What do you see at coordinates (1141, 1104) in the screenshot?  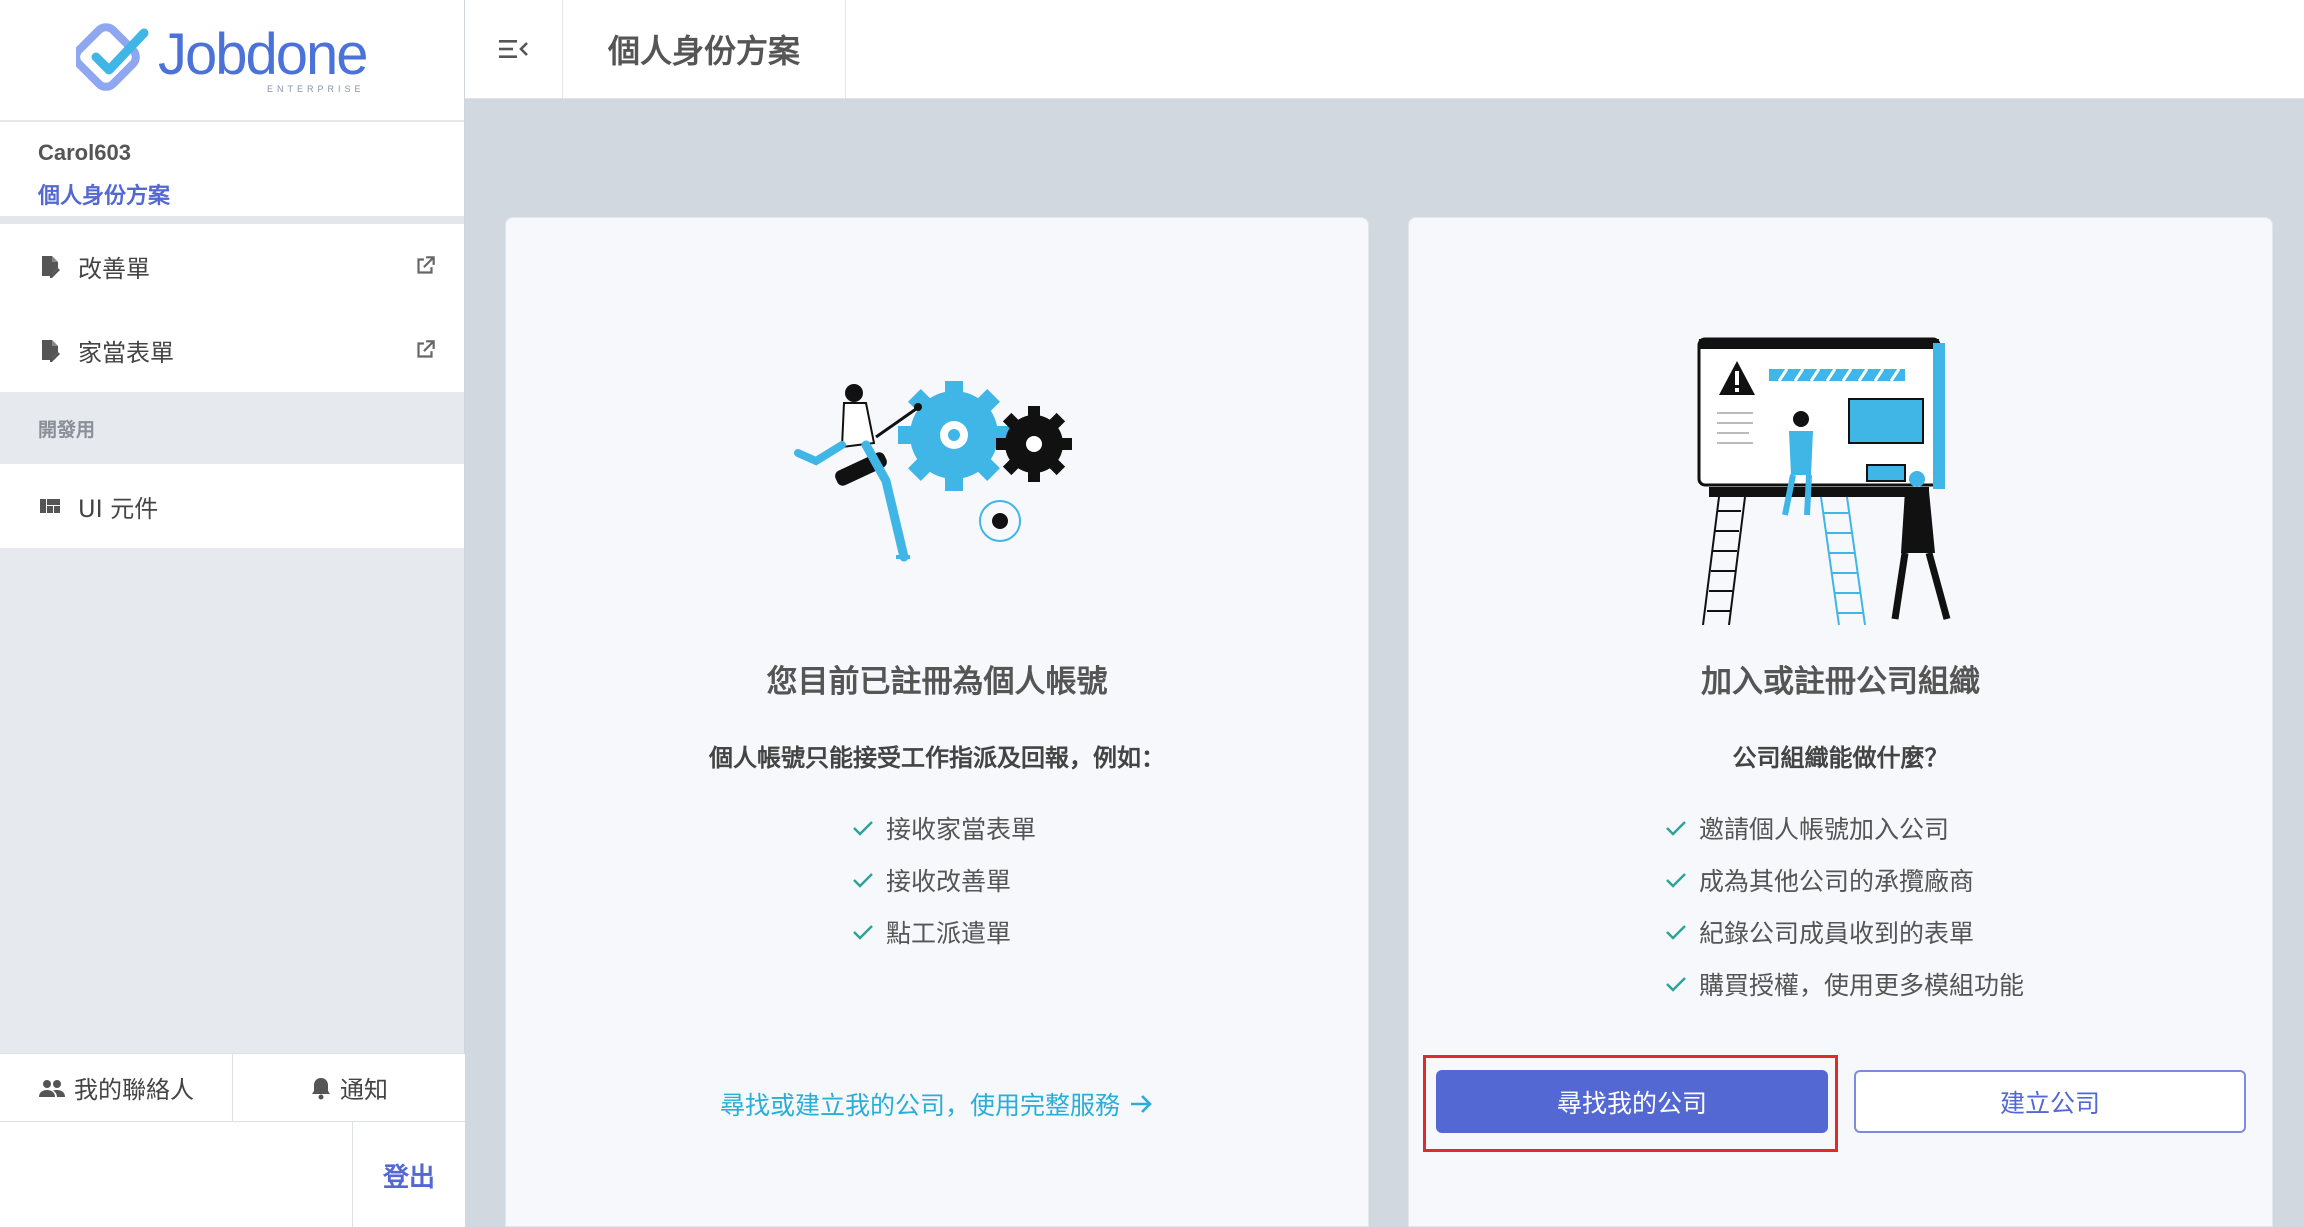 I see `arrow-right-icon` at bounding box center [1141, 1104].